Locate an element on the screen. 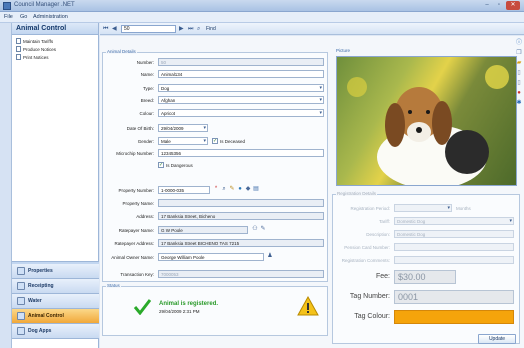 The height and width of the screenshot is (348, 524). find-button: Find is located at coordinates (211, 29).